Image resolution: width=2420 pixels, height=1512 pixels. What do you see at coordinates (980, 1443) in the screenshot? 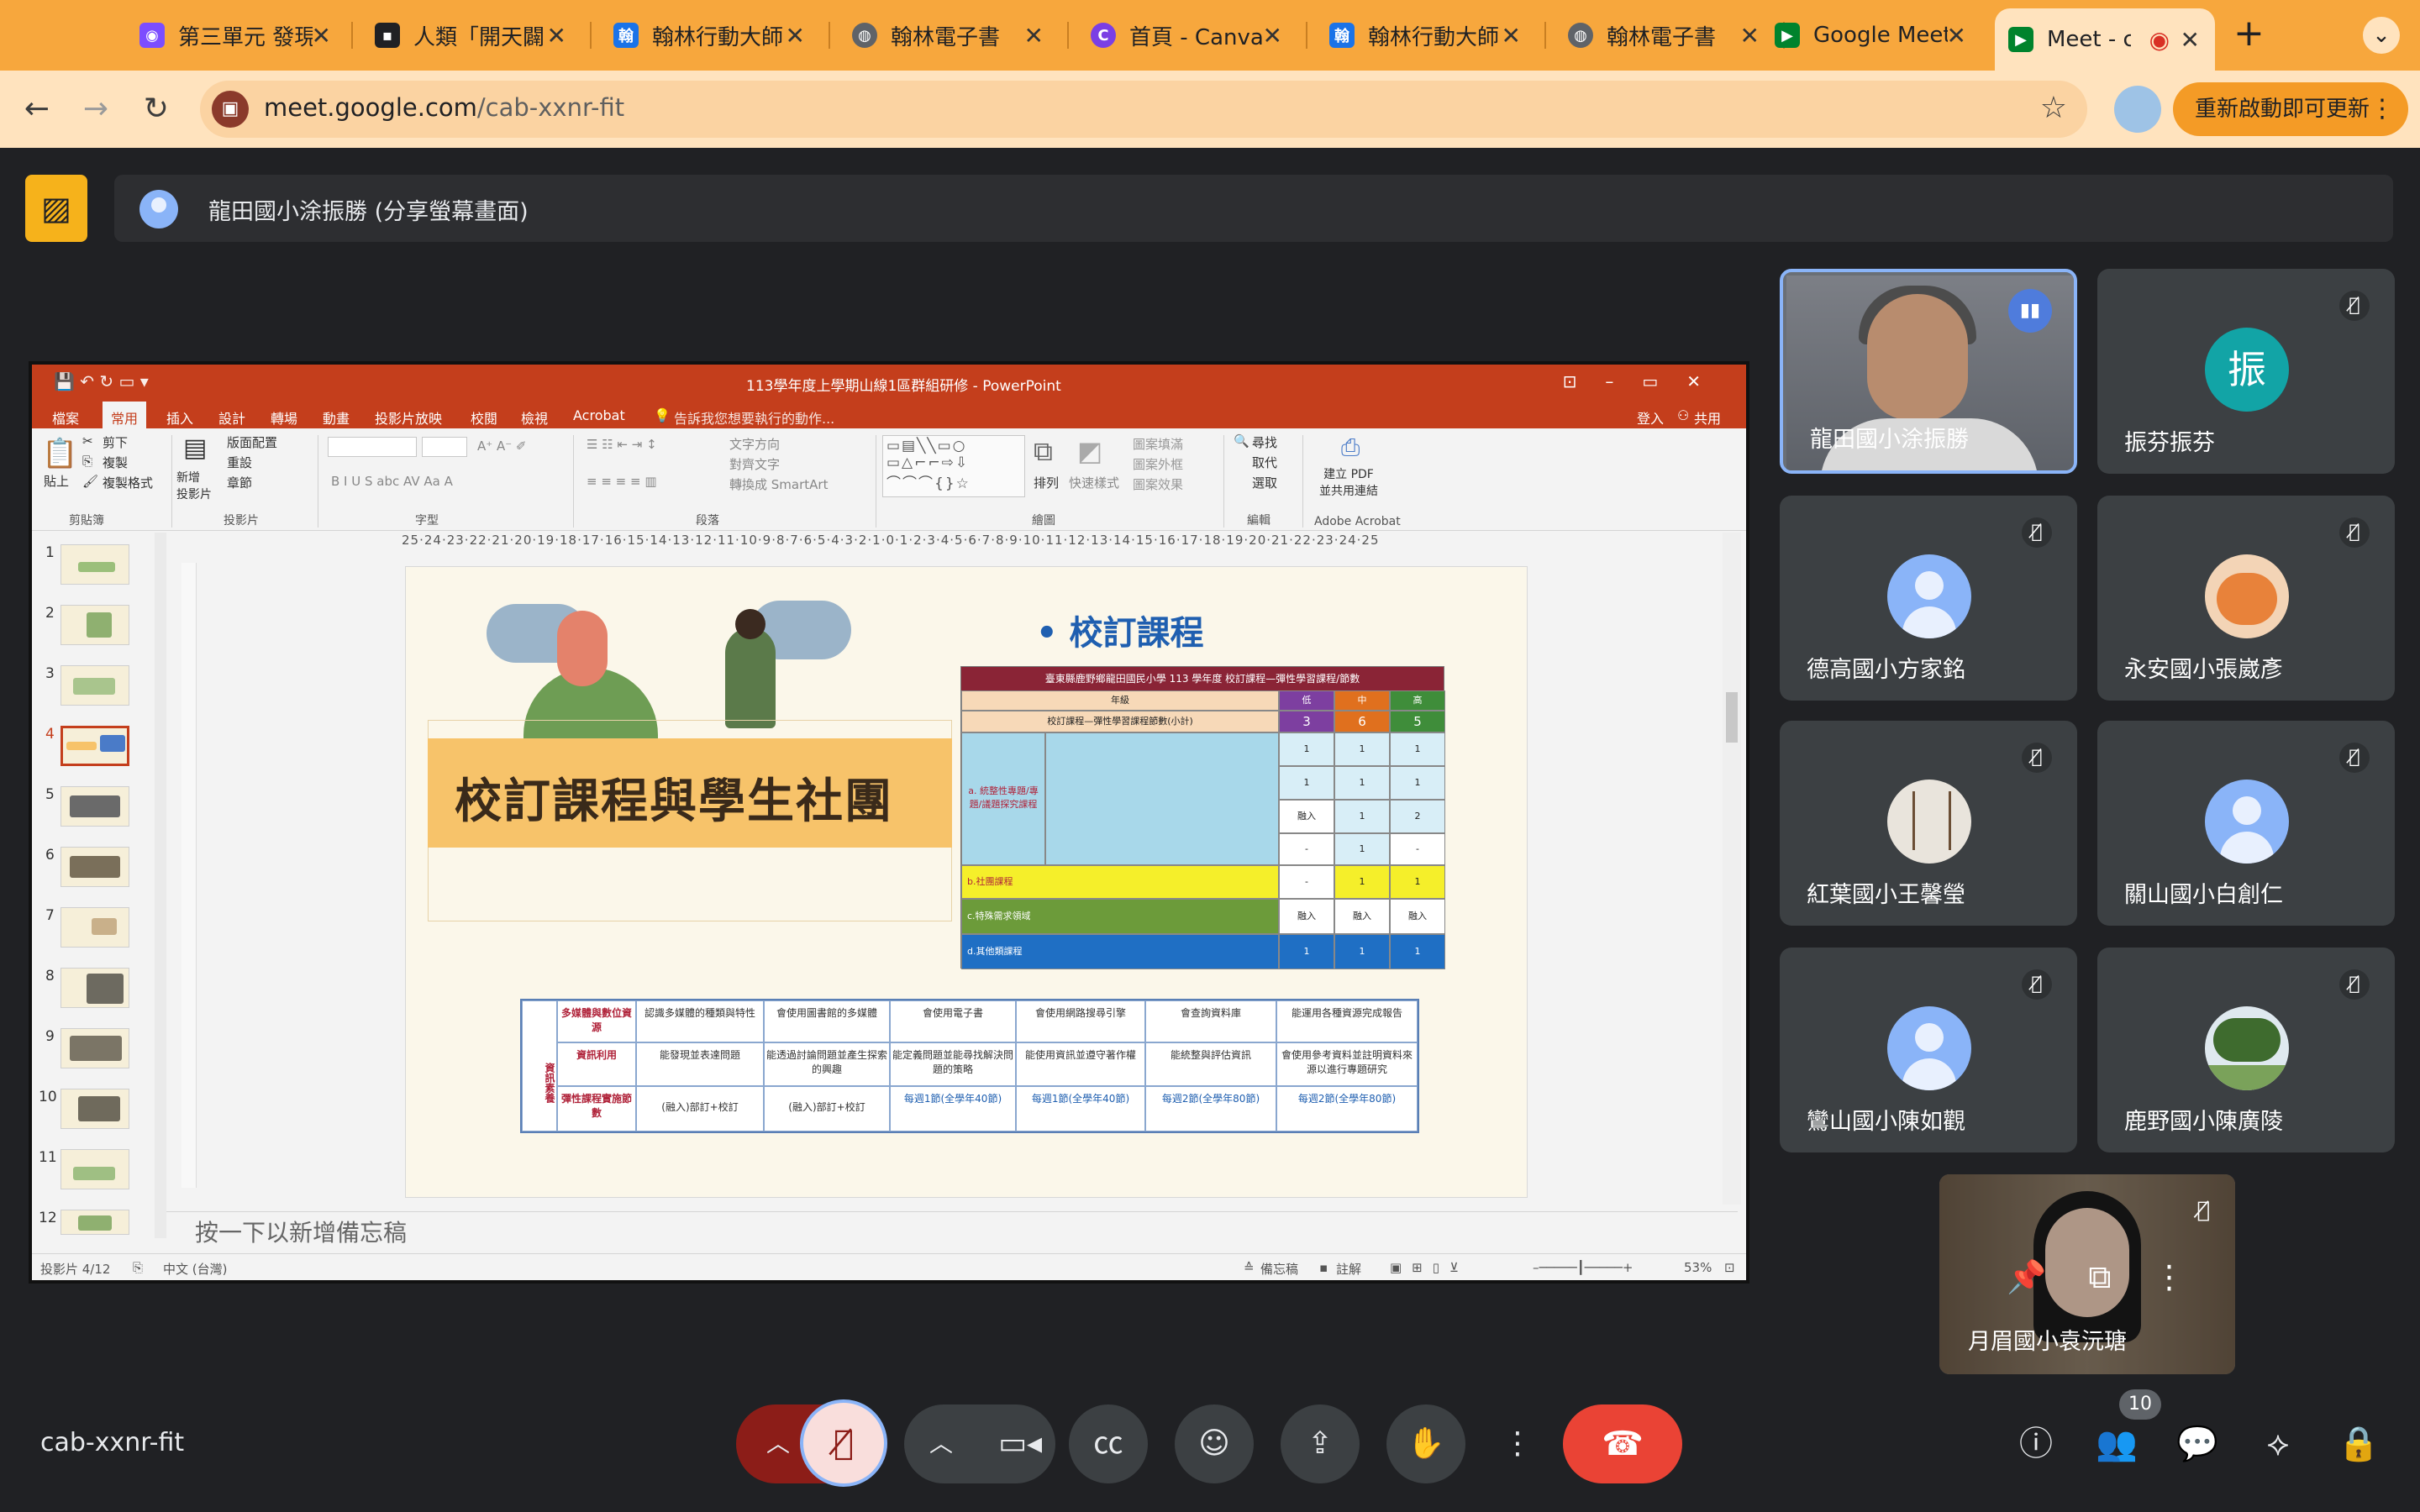
I see `camera-options-button: ︿ ▭◂` at bounding box center [980, 1443].